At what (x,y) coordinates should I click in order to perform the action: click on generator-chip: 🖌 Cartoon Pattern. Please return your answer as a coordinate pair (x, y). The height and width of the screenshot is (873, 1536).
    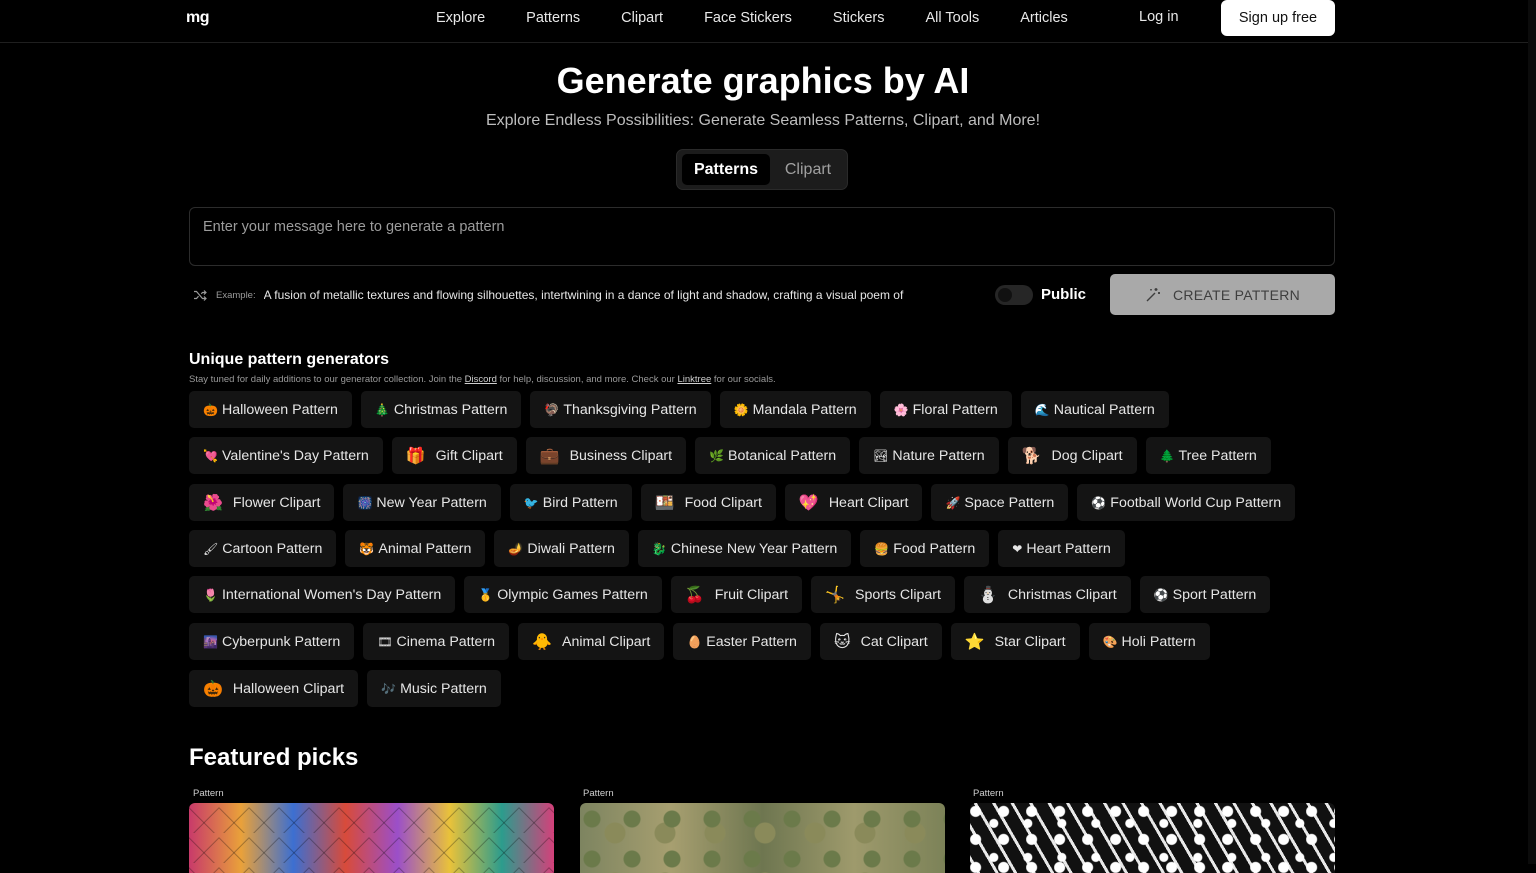
    Looking at the image, I should click on (263, 548).